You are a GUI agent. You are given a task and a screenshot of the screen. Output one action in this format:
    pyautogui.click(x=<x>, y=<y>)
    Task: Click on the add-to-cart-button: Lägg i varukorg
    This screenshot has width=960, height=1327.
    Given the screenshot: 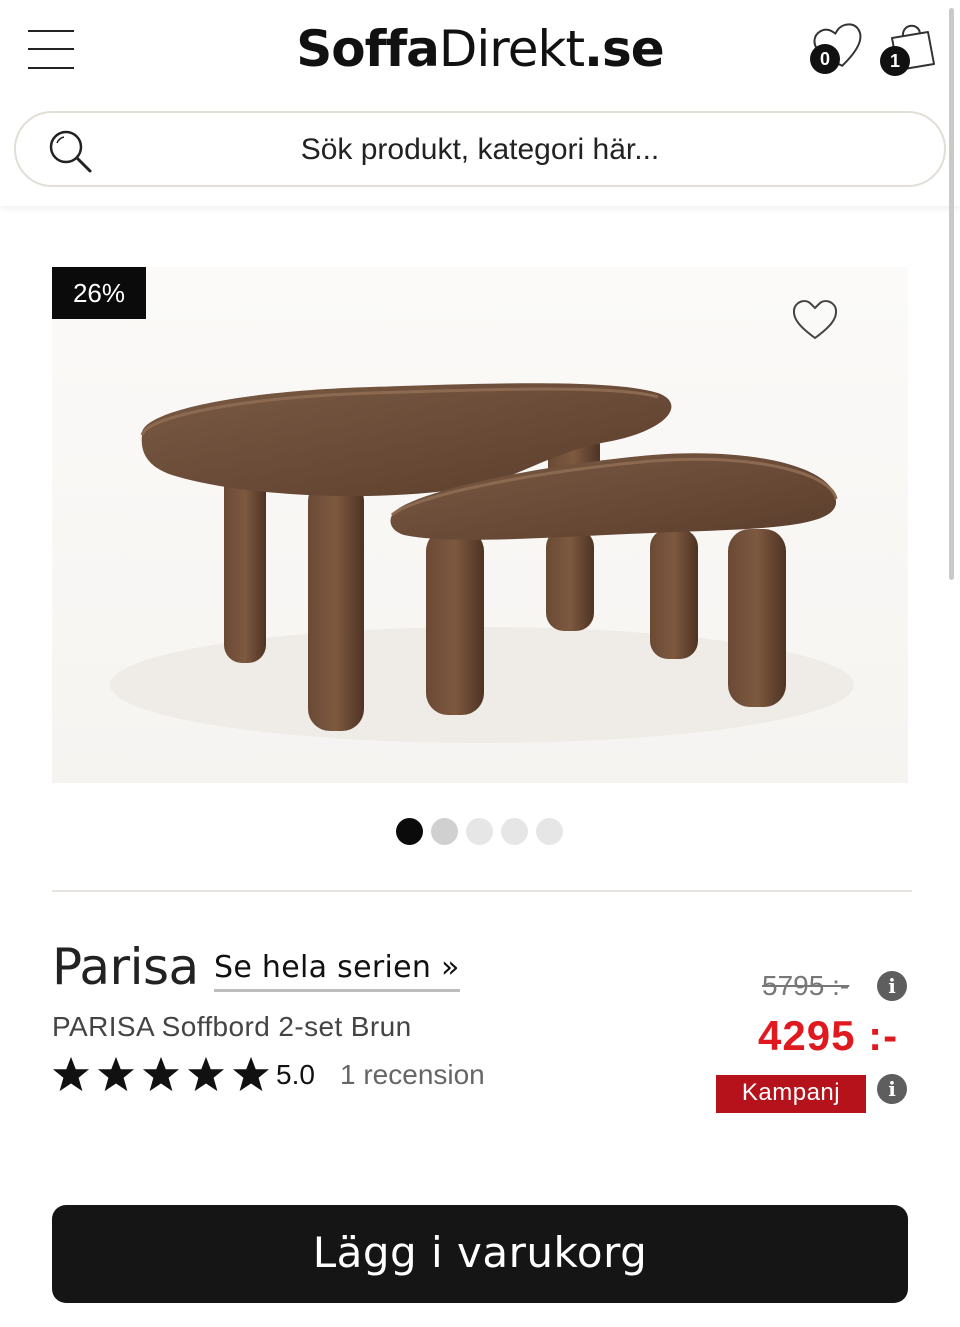 What is the action you would take?
    pyautogui.click(x=480, y=1254)
    